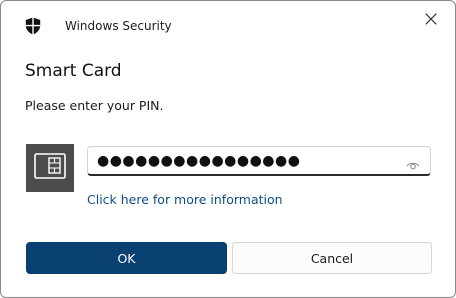  I want to click on pin-input-value: ●●●●●●●●●●●●●●●●, so click(199, 161).